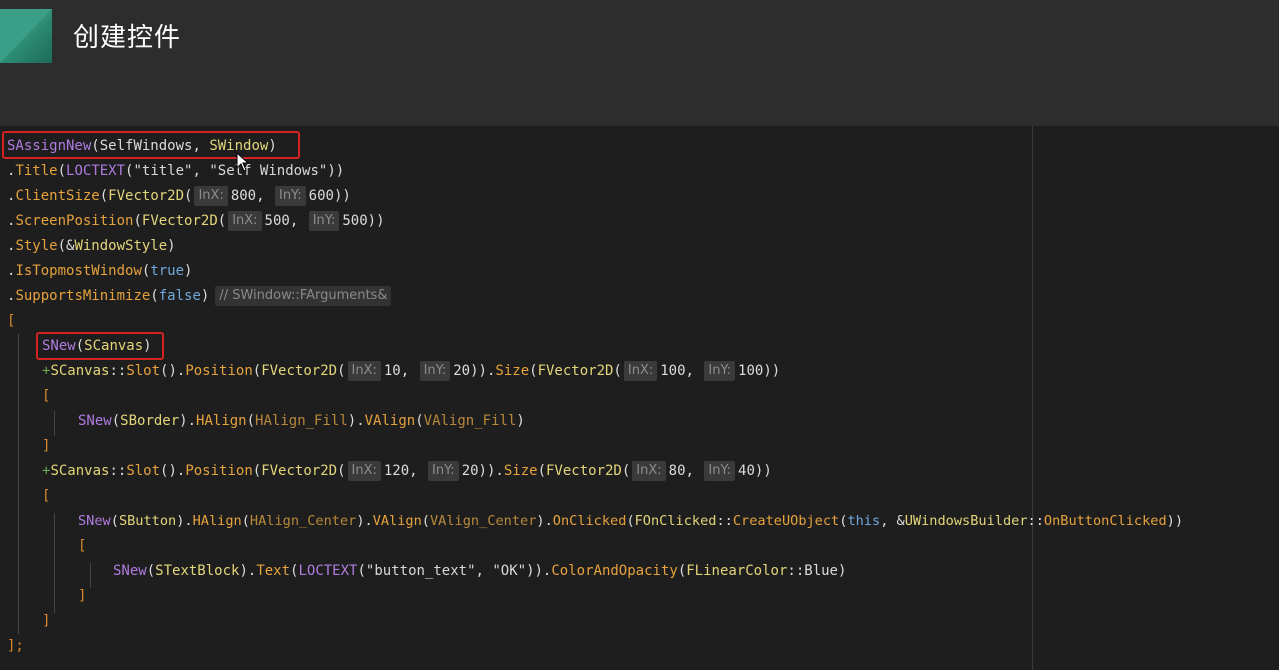 This screenshot has width=1279, height=670. Describe the element at coordinates (390, 421) in the screenshot. I see `function-token: VAlign` at that location.